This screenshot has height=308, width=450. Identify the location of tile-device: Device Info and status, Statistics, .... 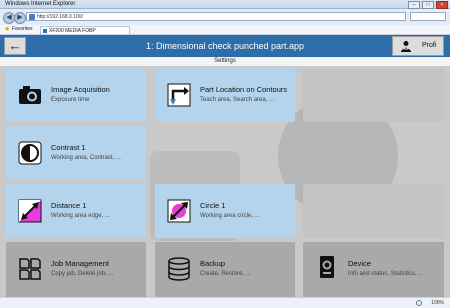
(373, 269).